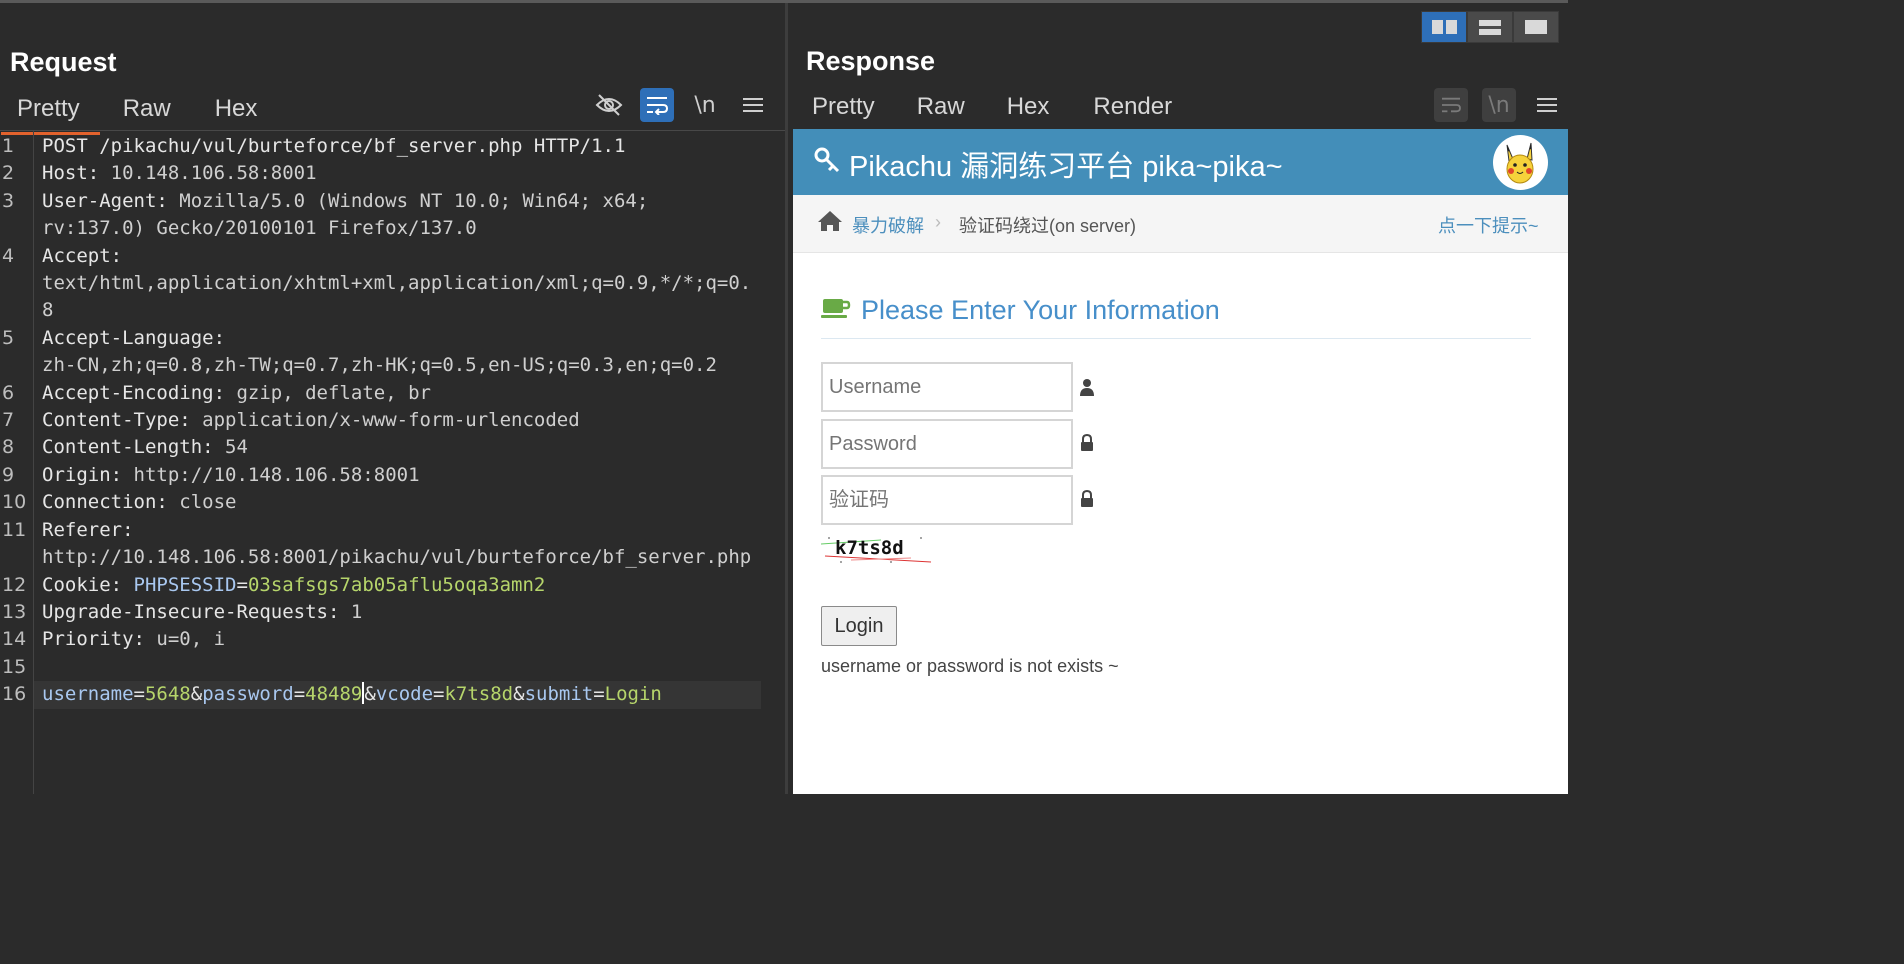  Describe the element at coordinates (356, 611) in the screenshot. I see `header-value: 1` at that location.